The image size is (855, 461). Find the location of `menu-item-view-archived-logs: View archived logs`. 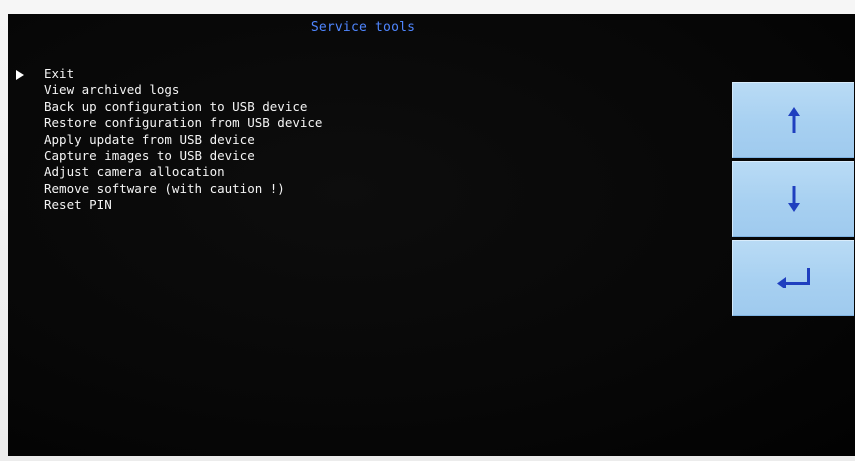

menu-item-view-archived-logs: View archived logs is located at coordinates (183, 90).